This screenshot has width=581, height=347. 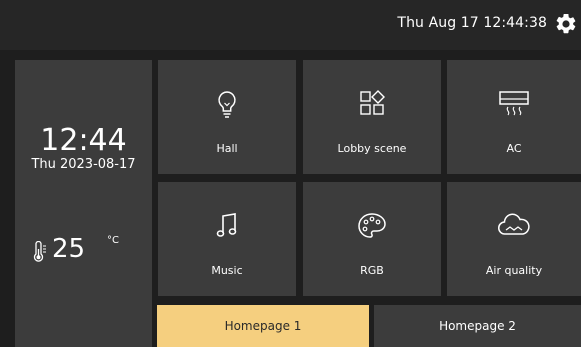 I want to click on gear-icon, so click(x=566, y=24).